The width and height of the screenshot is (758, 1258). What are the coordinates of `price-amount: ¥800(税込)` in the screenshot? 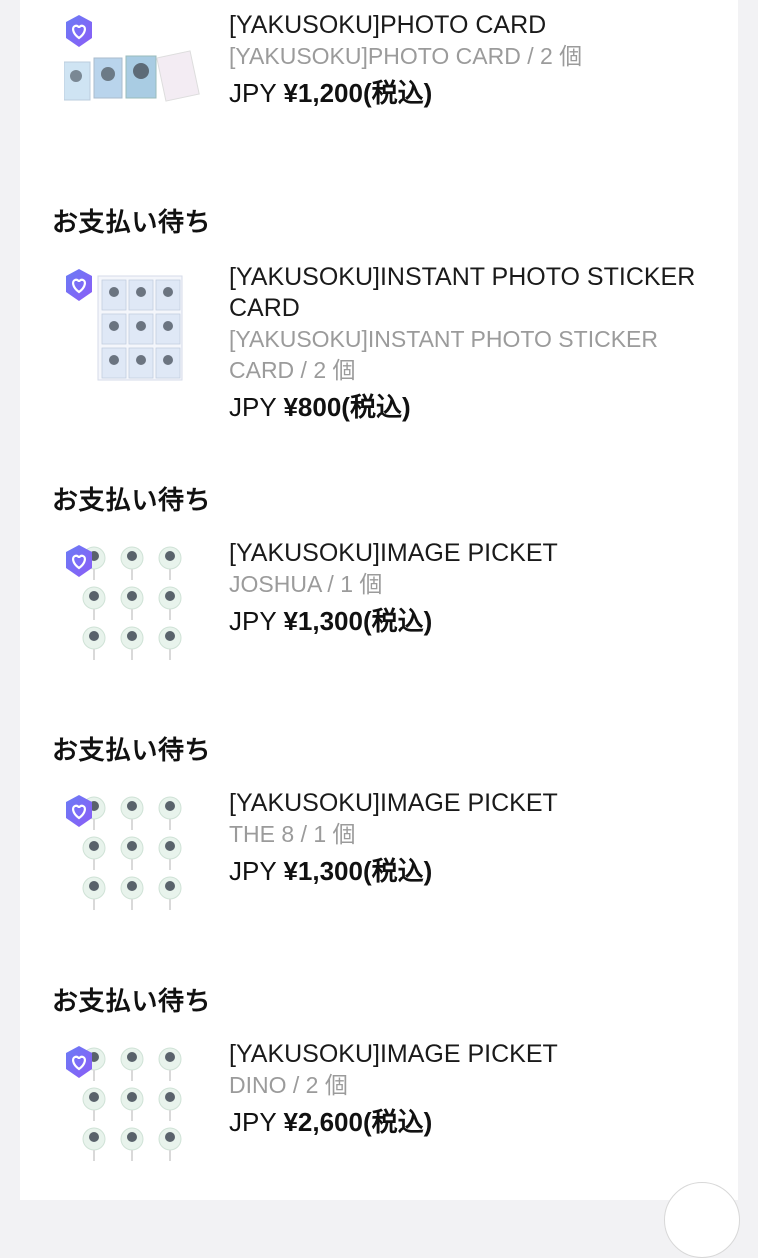 It's located at (347, 407).